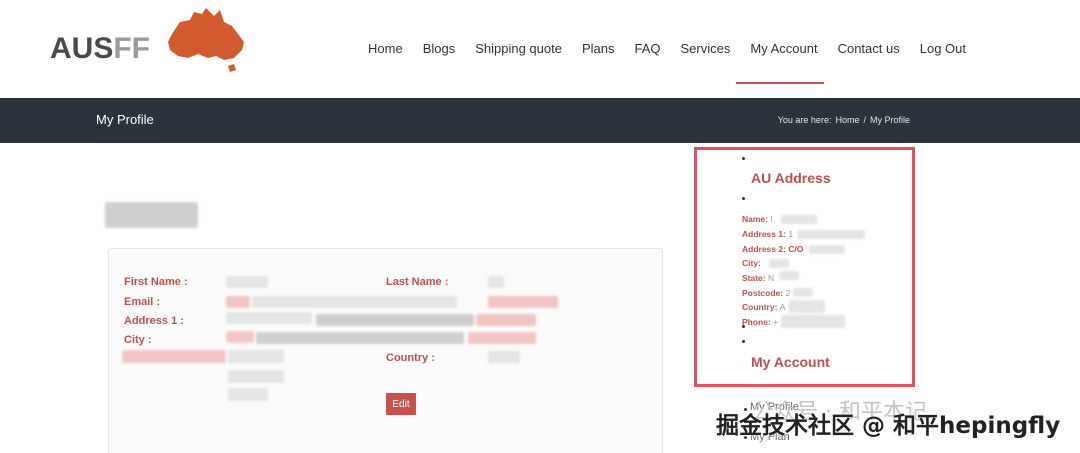 This screenshot has width=1080, height=453. Describe the element at coordinates (807, 306) in the screenshot. I see `redacted-country-value` at that location.